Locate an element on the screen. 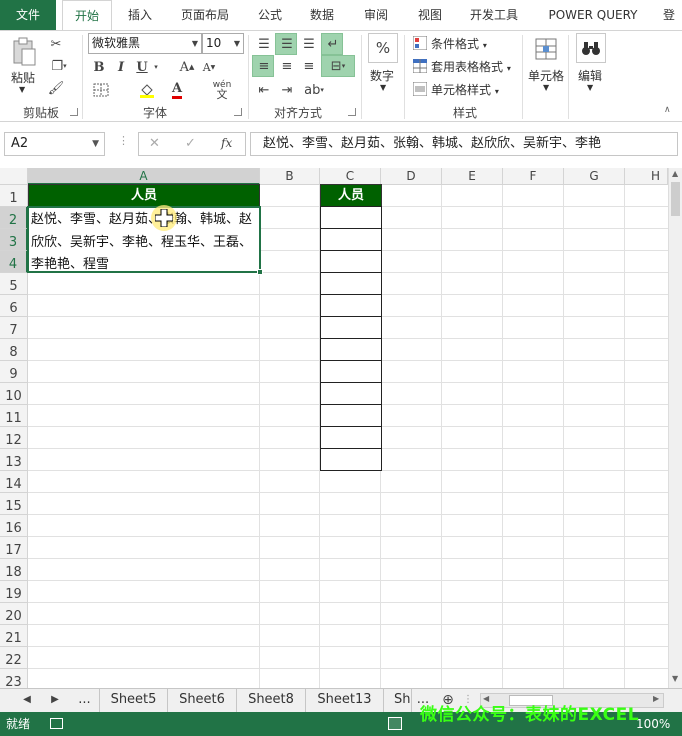 The image size is (682, 736). tab-view: 视图 is located at coordinates (430, 15).